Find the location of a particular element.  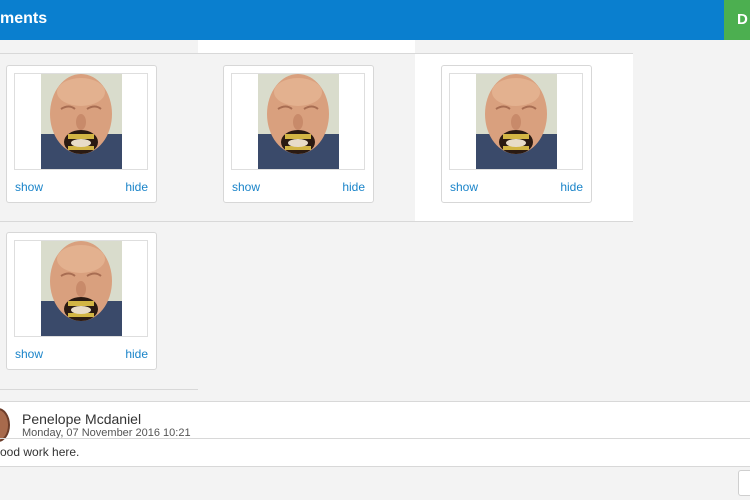

top-right-button: D is located at coordinates (737, 20).